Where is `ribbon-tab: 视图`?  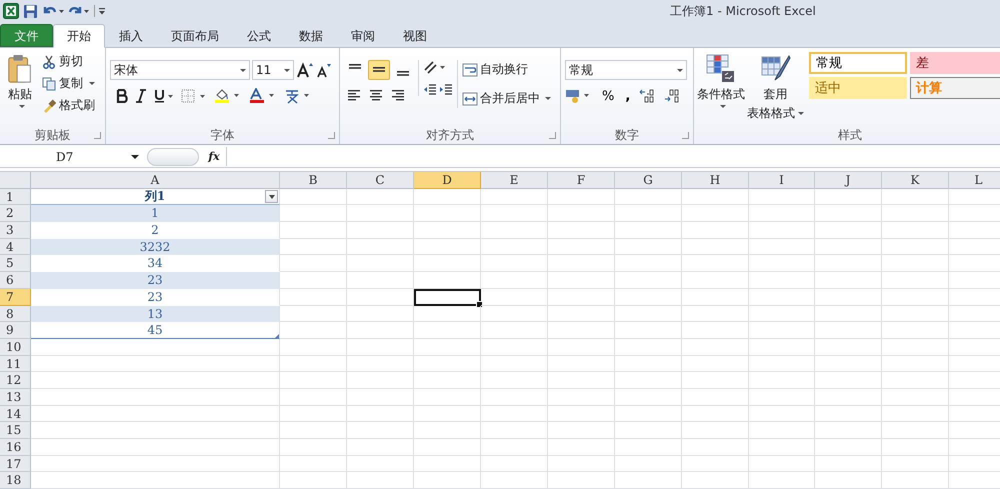 ribbon-tab: 视图 is located at coordinates (415, 35).